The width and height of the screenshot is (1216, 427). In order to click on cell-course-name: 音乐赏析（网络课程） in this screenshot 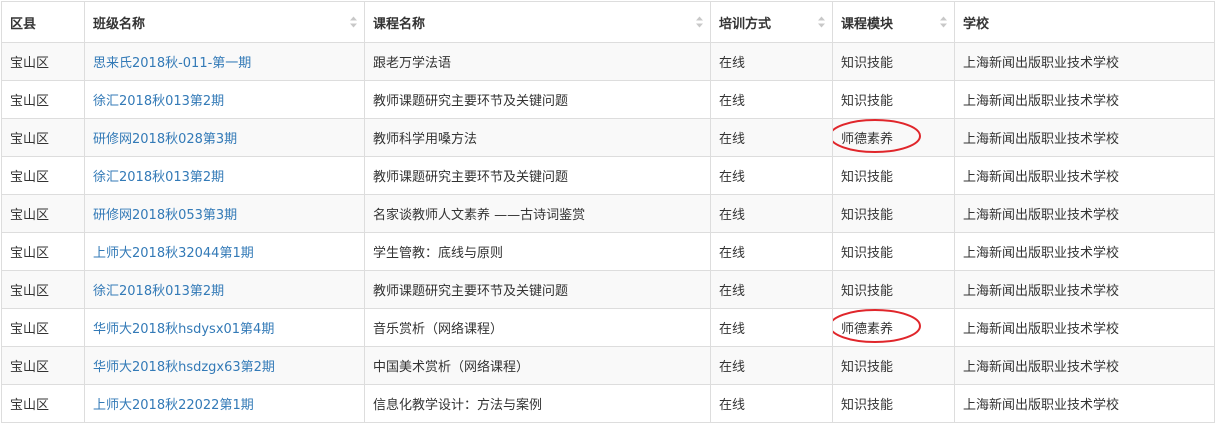, I will do `click(537, 327)`.